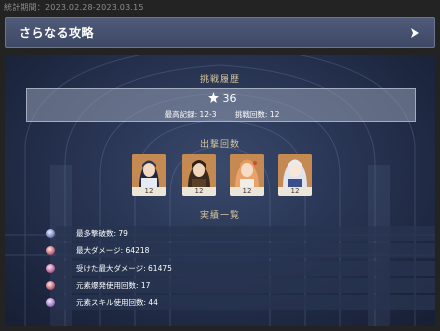 Image resolution: width=440 pixels, height=331 pixels. Describe the element at coordinates (240, 233) in the screenshot. I see `achievement-row: 最多撃破数: 79` at that location.